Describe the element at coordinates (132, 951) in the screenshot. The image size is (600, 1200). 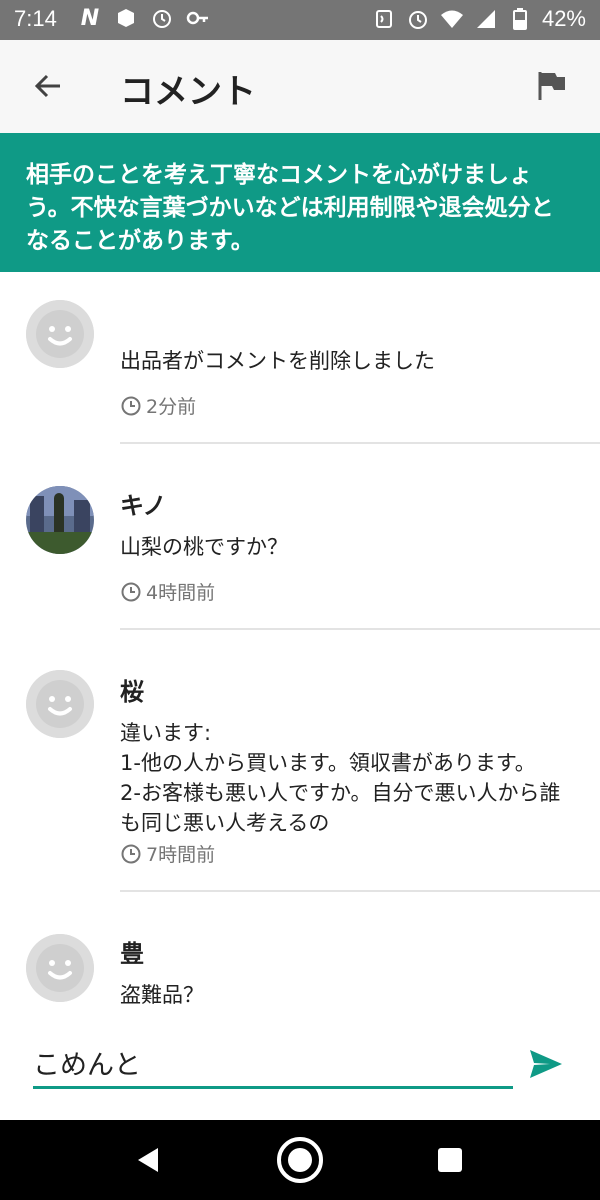
I see `comment-author: 豊` at that location.